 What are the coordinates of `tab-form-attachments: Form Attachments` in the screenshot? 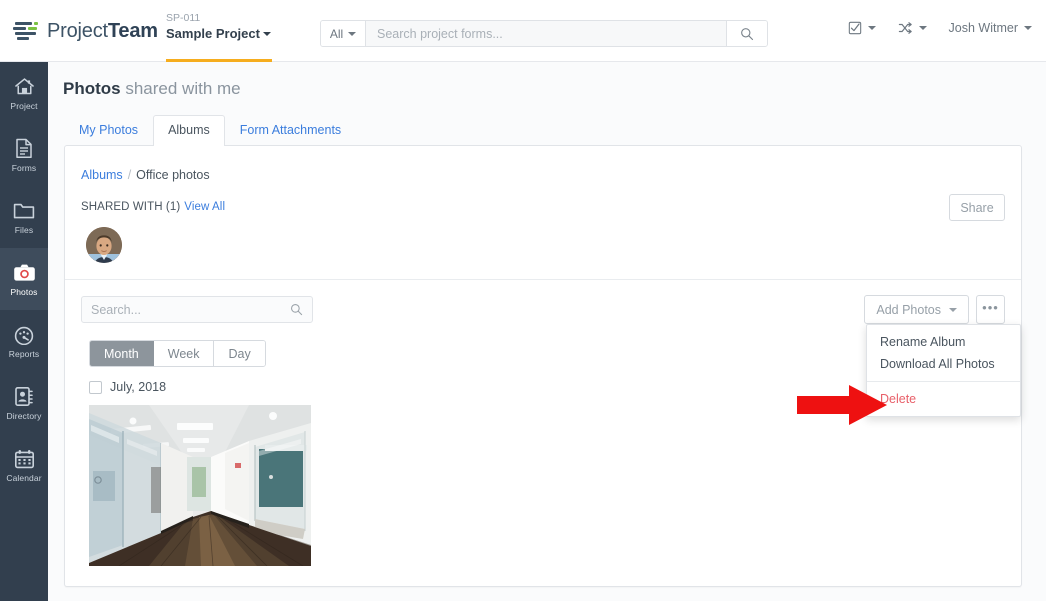 It's located at (290, 130).